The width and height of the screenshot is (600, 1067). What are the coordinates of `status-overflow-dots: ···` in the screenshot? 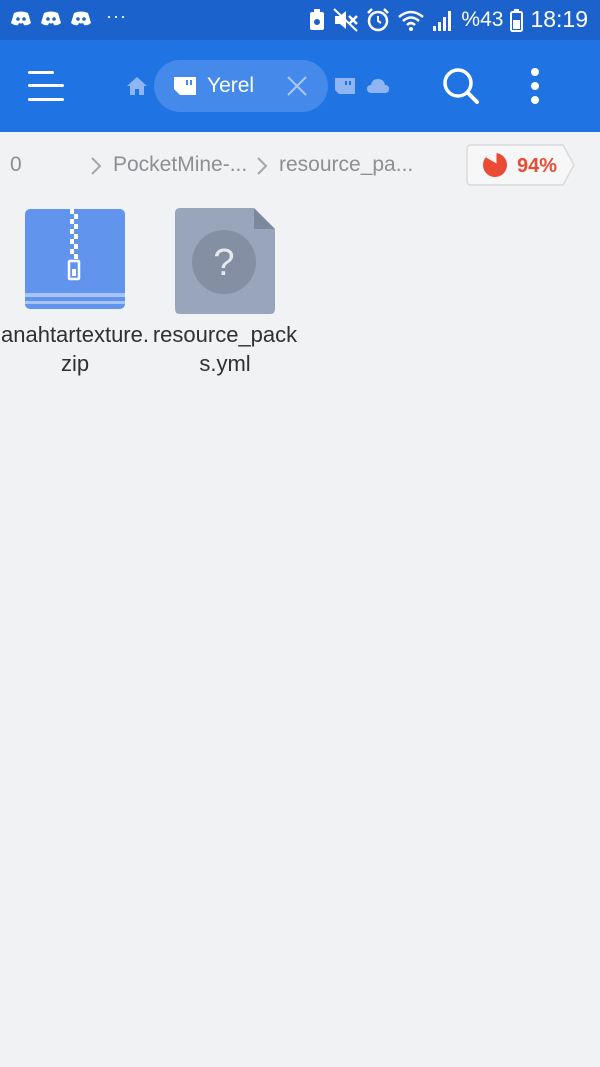 It's located at (116, 15).